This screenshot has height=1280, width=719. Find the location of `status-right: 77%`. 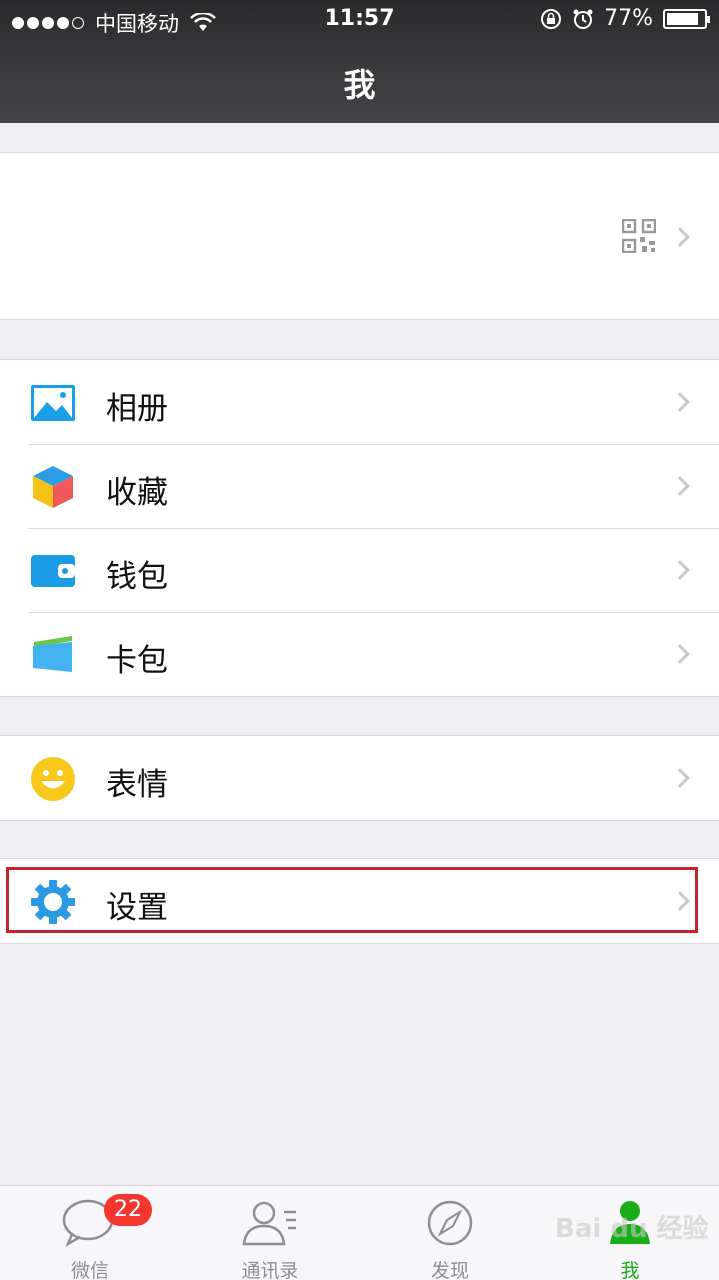

status-right: 77% is located at coordinates (625, 18).